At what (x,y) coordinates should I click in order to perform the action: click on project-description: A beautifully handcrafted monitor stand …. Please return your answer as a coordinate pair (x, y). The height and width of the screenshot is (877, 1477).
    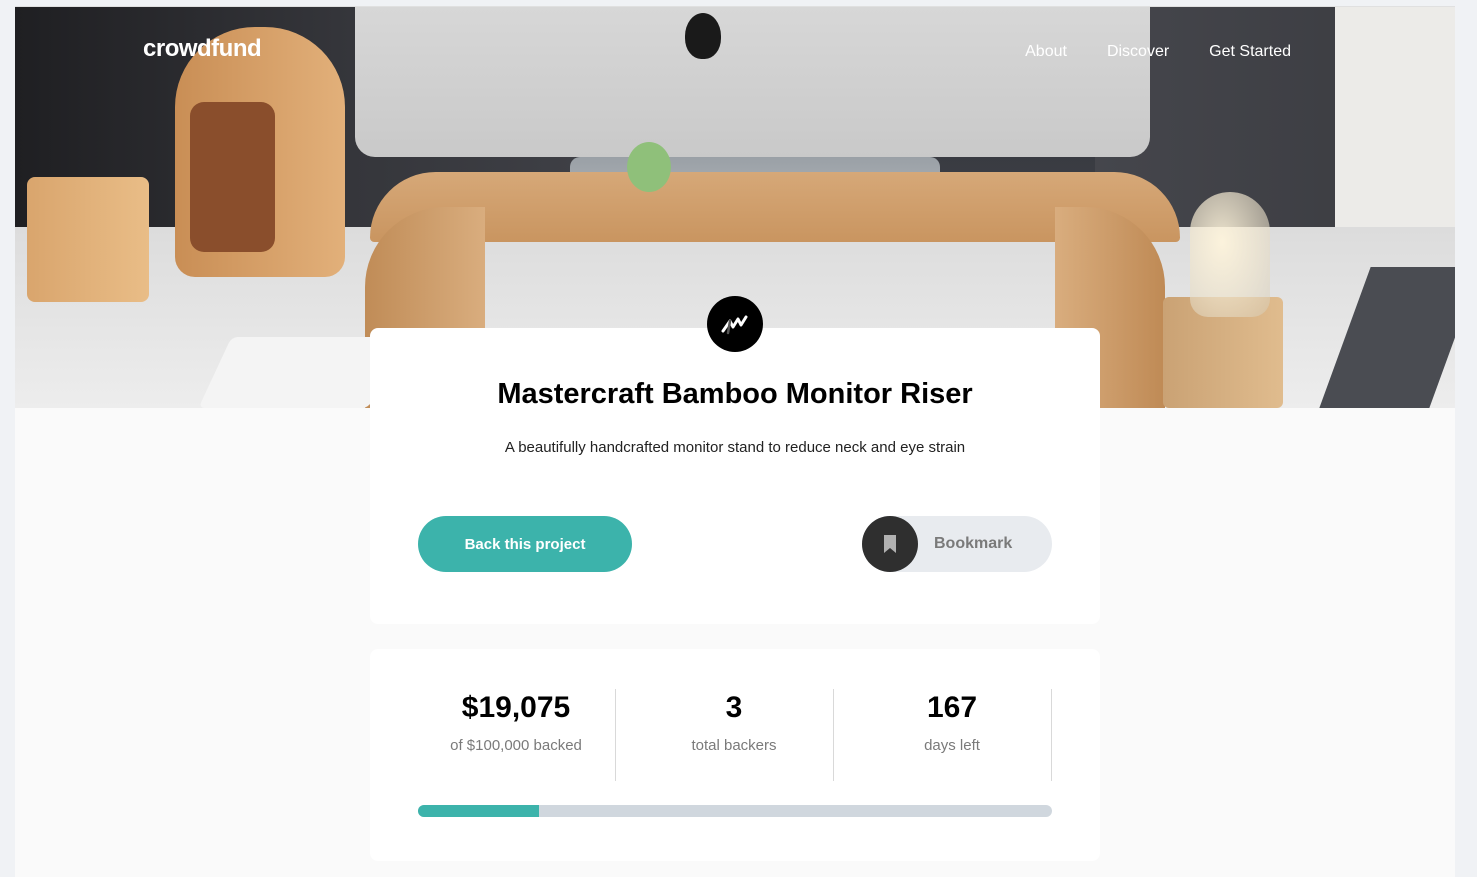
    Looking at the image, I should click on (735, 447).